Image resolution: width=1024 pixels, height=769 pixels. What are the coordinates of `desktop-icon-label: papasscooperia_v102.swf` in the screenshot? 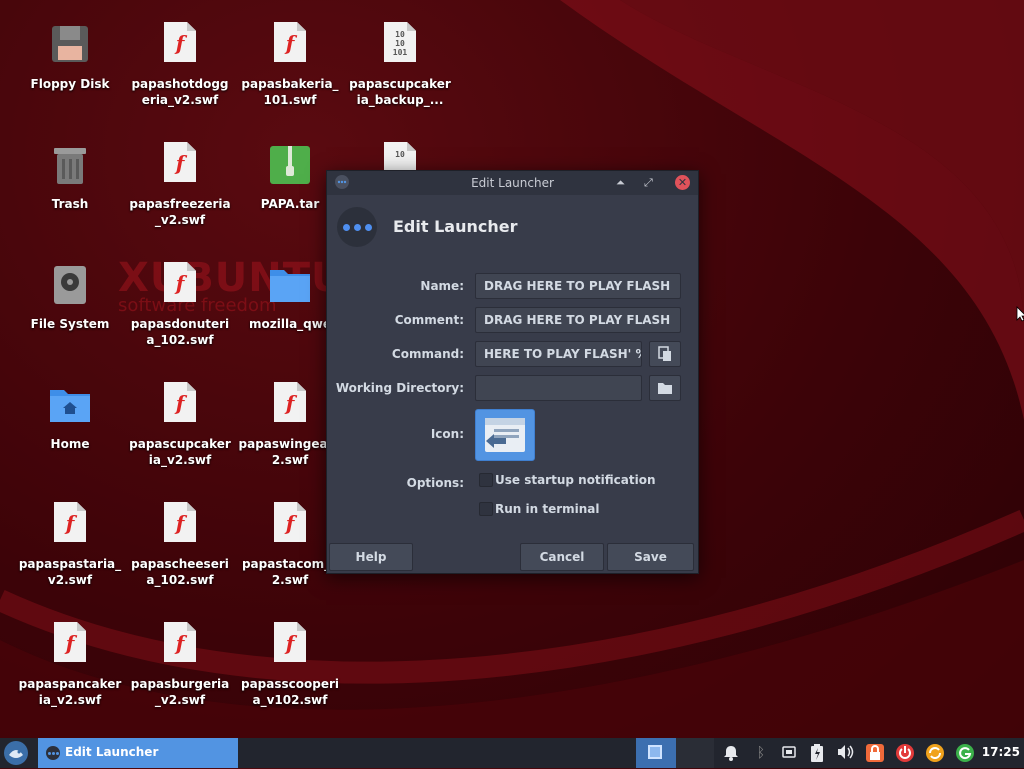 It's located at (290, 692).